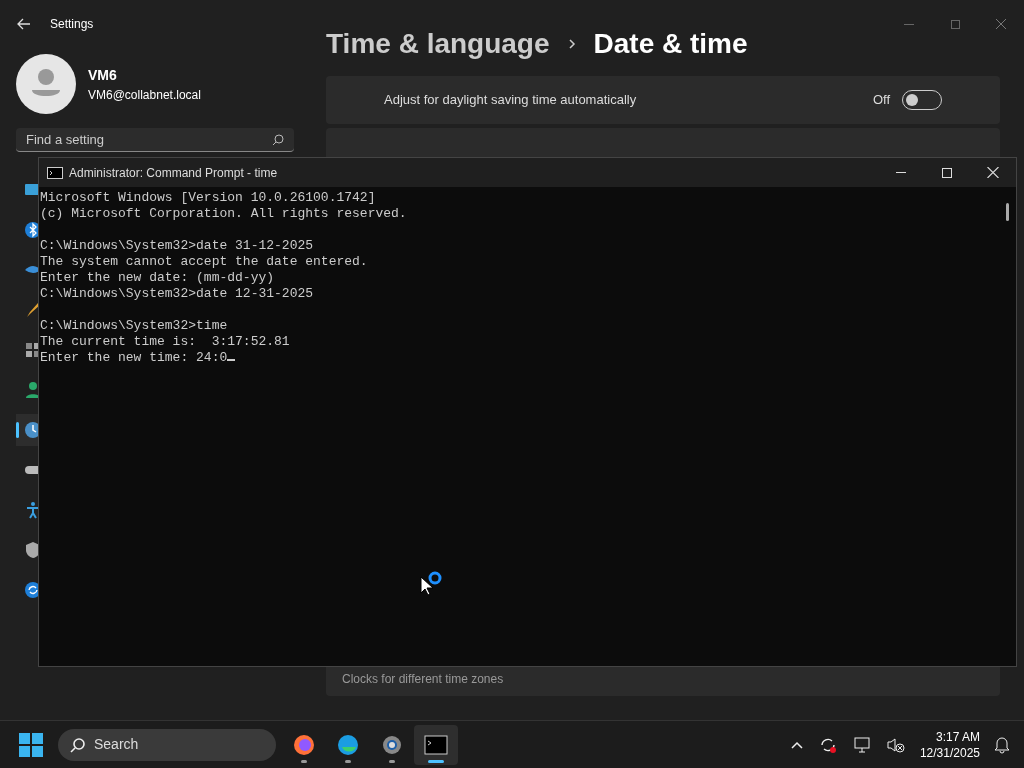 The height and width of the screenshot is (768, 1024). What do you see at coordinates (72, 24) in the screenshot?
I see `window-title: Settings` at bounding box center [72, 24].